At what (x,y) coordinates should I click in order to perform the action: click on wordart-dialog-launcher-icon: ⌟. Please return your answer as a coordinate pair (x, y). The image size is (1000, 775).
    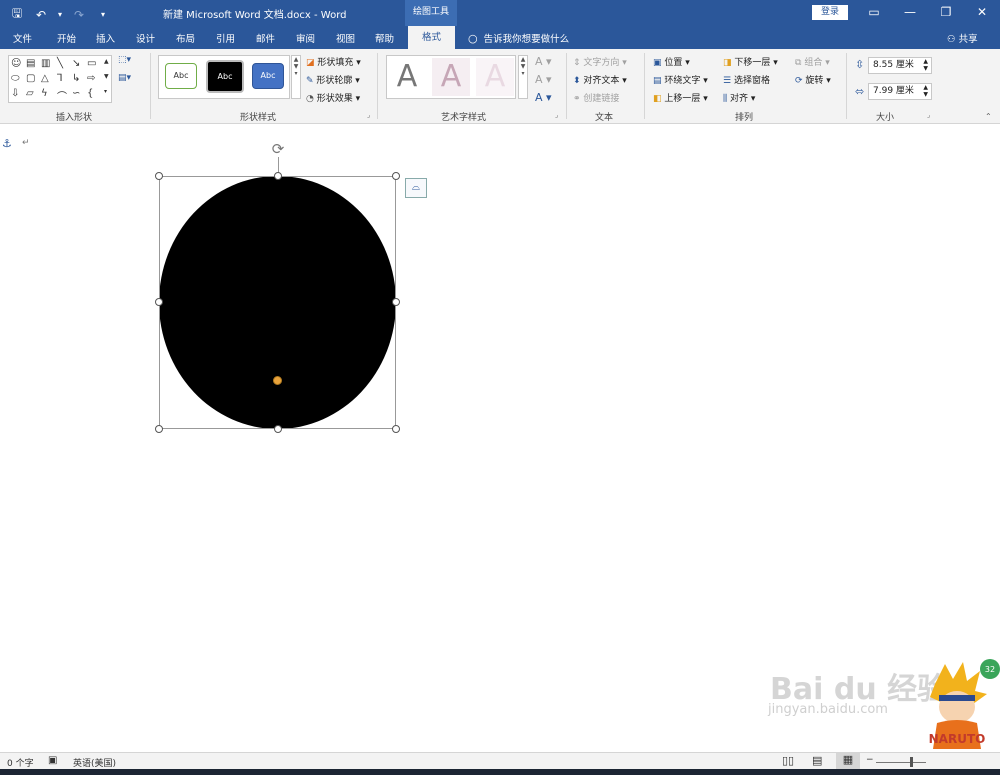
    Looking at the image, I should click on (556, 115).